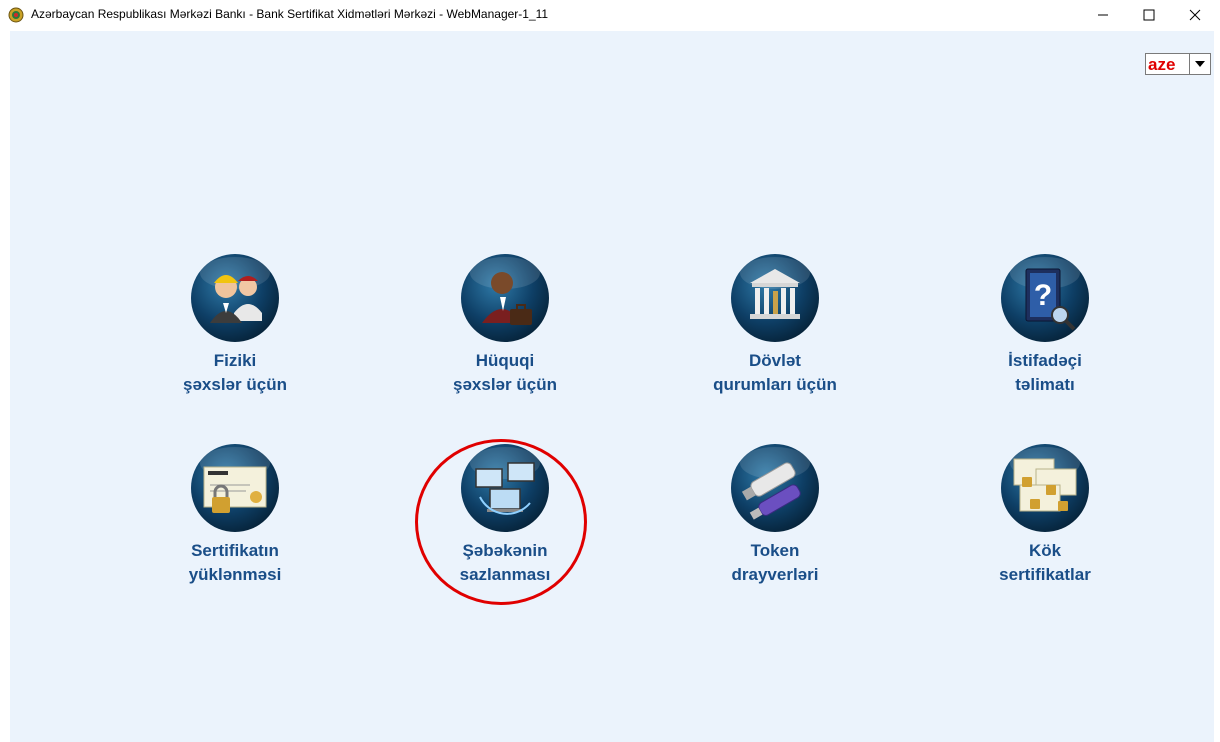  I want to click on minimize-button, so click(1103, 15).